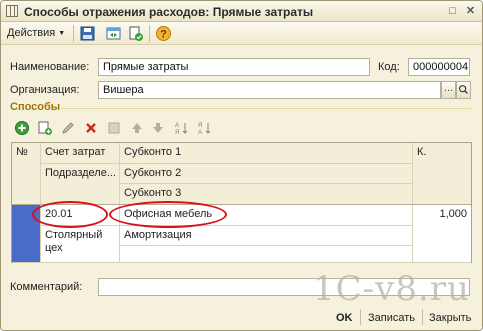  What do you see at coordinates (470, 11) in the screenshot?
I see `close-icon: ✕` at bounding box center [470, 11].